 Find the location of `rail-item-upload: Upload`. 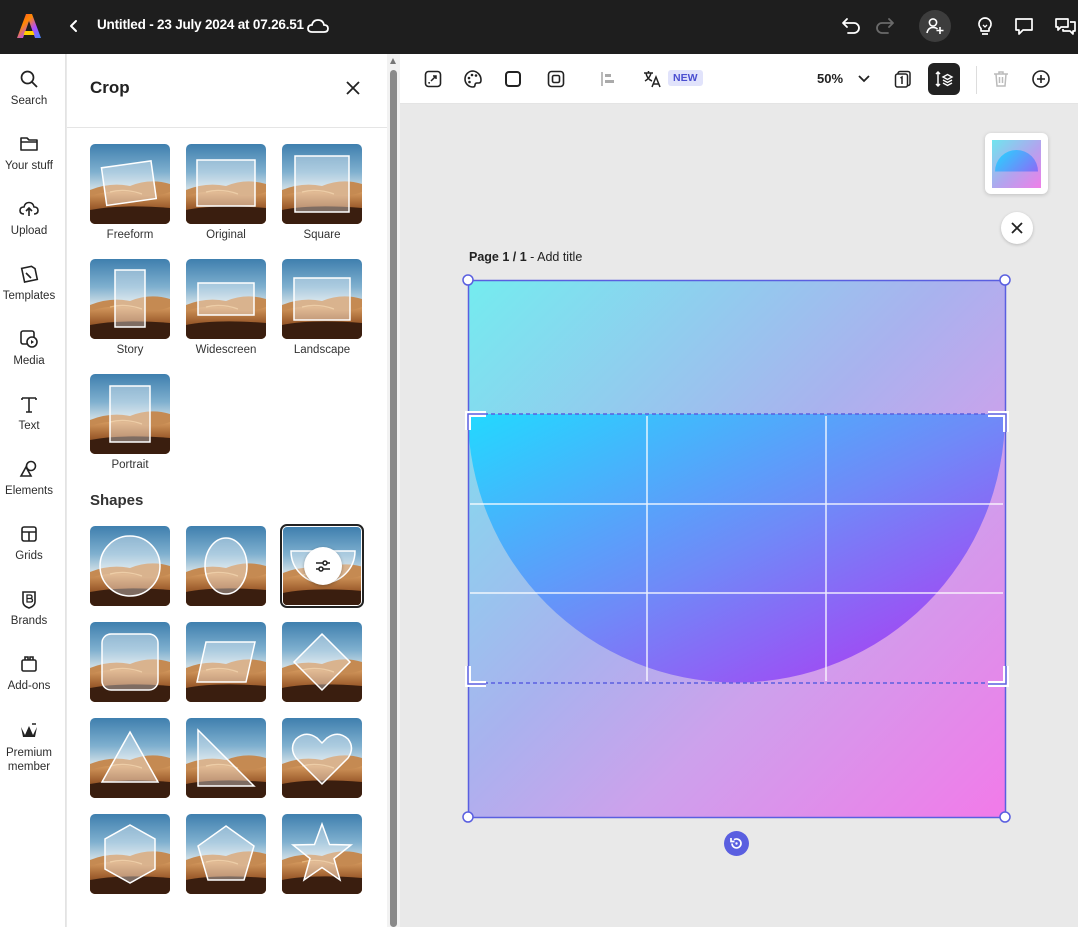

rail-item-upload: Upload is located at coordinates (29, 218).